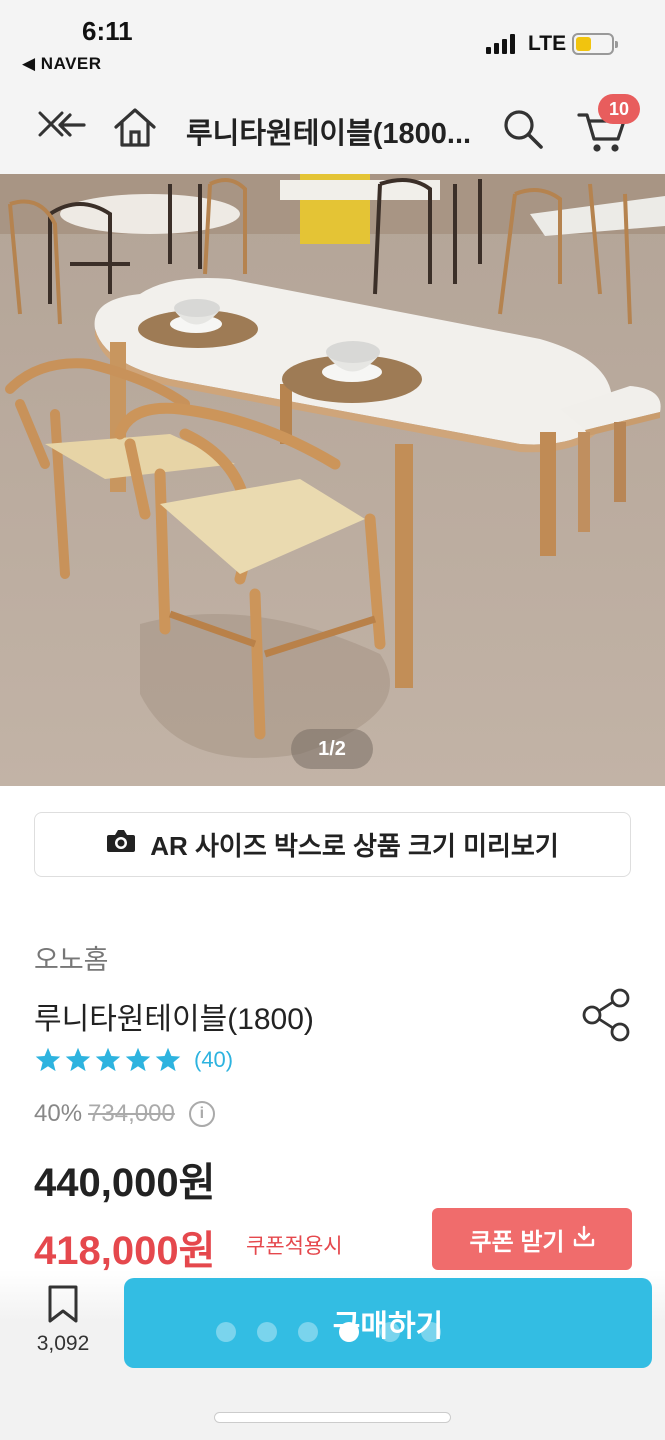 This screenshot has width=665, height=1440. Describe the element at coordinates (332, 41) in the screenshot. I see `status-bar: 6:11 ◀ NAVER LTE` at that location.